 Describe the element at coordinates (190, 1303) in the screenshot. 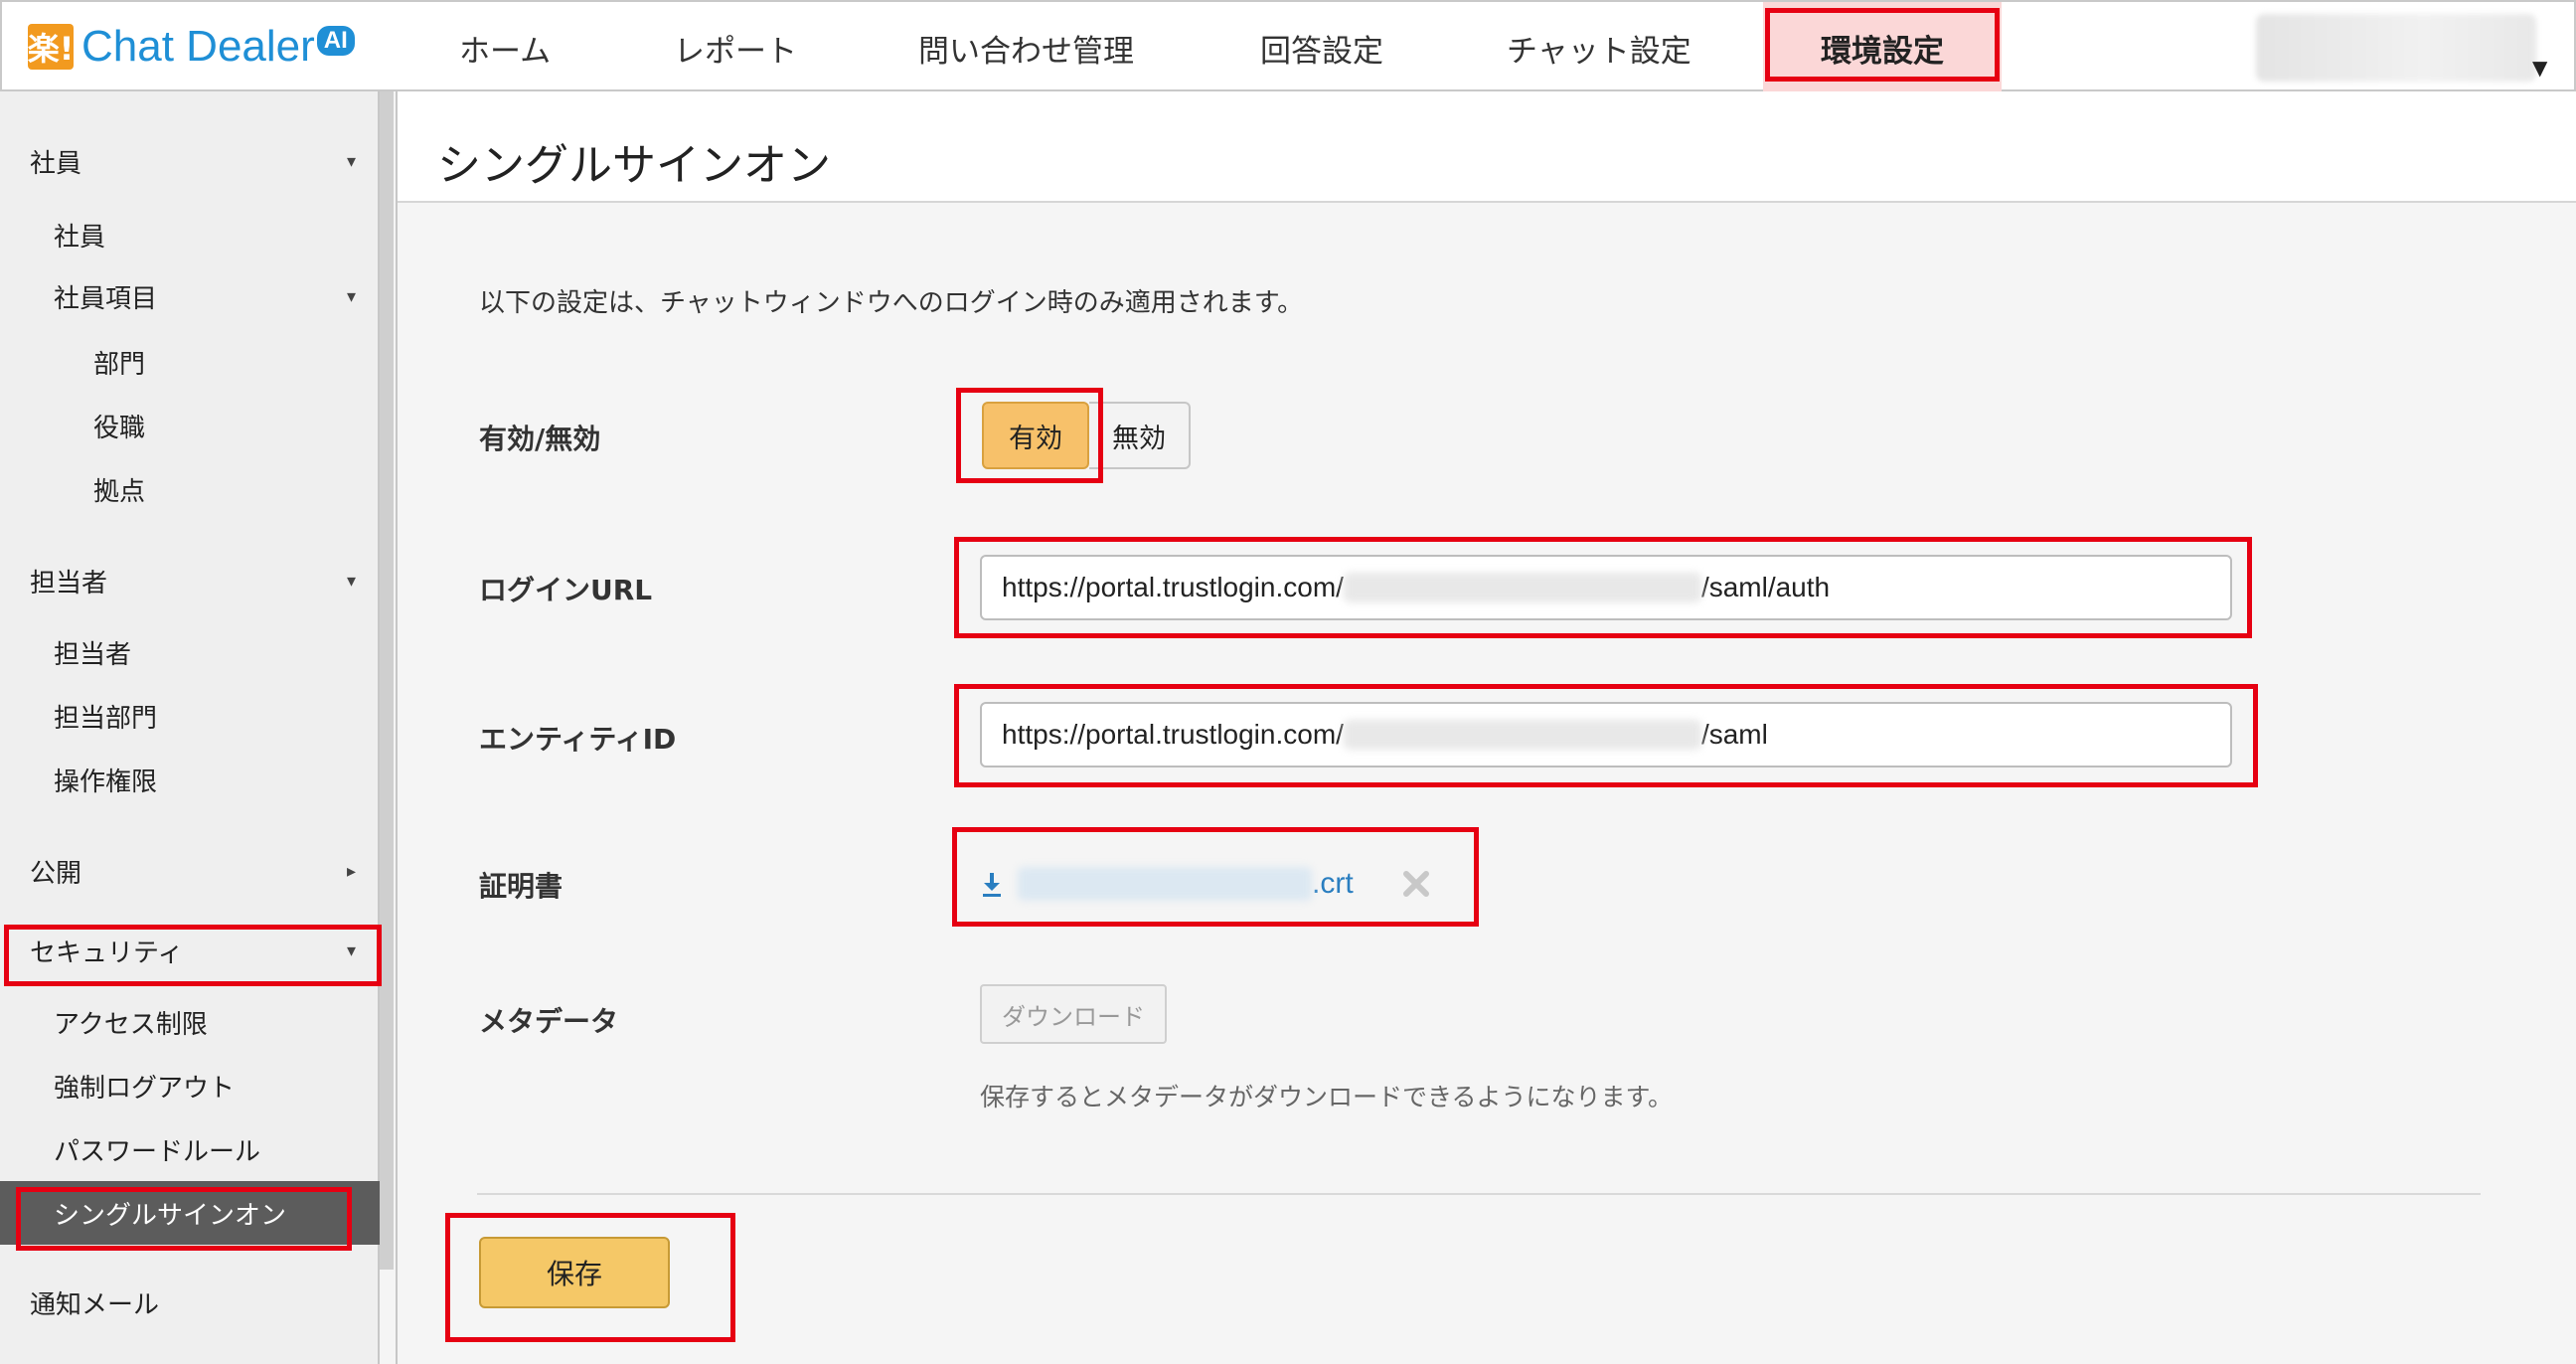

I see `sidebar-item-notification-mail: 通知メール` at that location.